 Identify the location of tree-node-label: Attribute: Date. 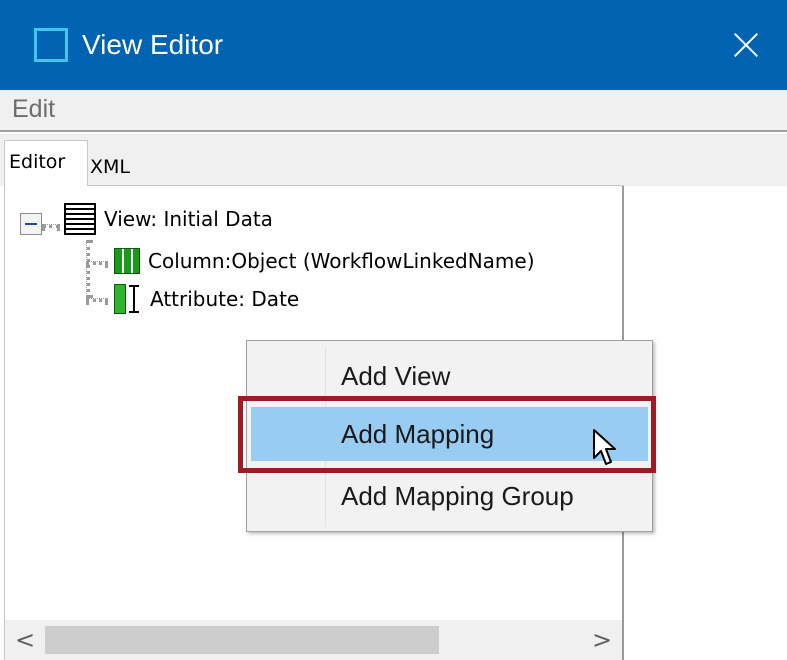
(225, 299).